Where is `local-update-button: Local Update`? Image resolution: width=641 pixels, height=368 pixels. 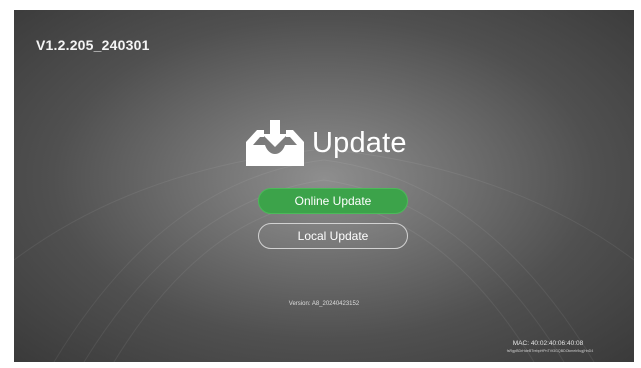
local-update-button: Local Update is located at coordinates (333, 236).